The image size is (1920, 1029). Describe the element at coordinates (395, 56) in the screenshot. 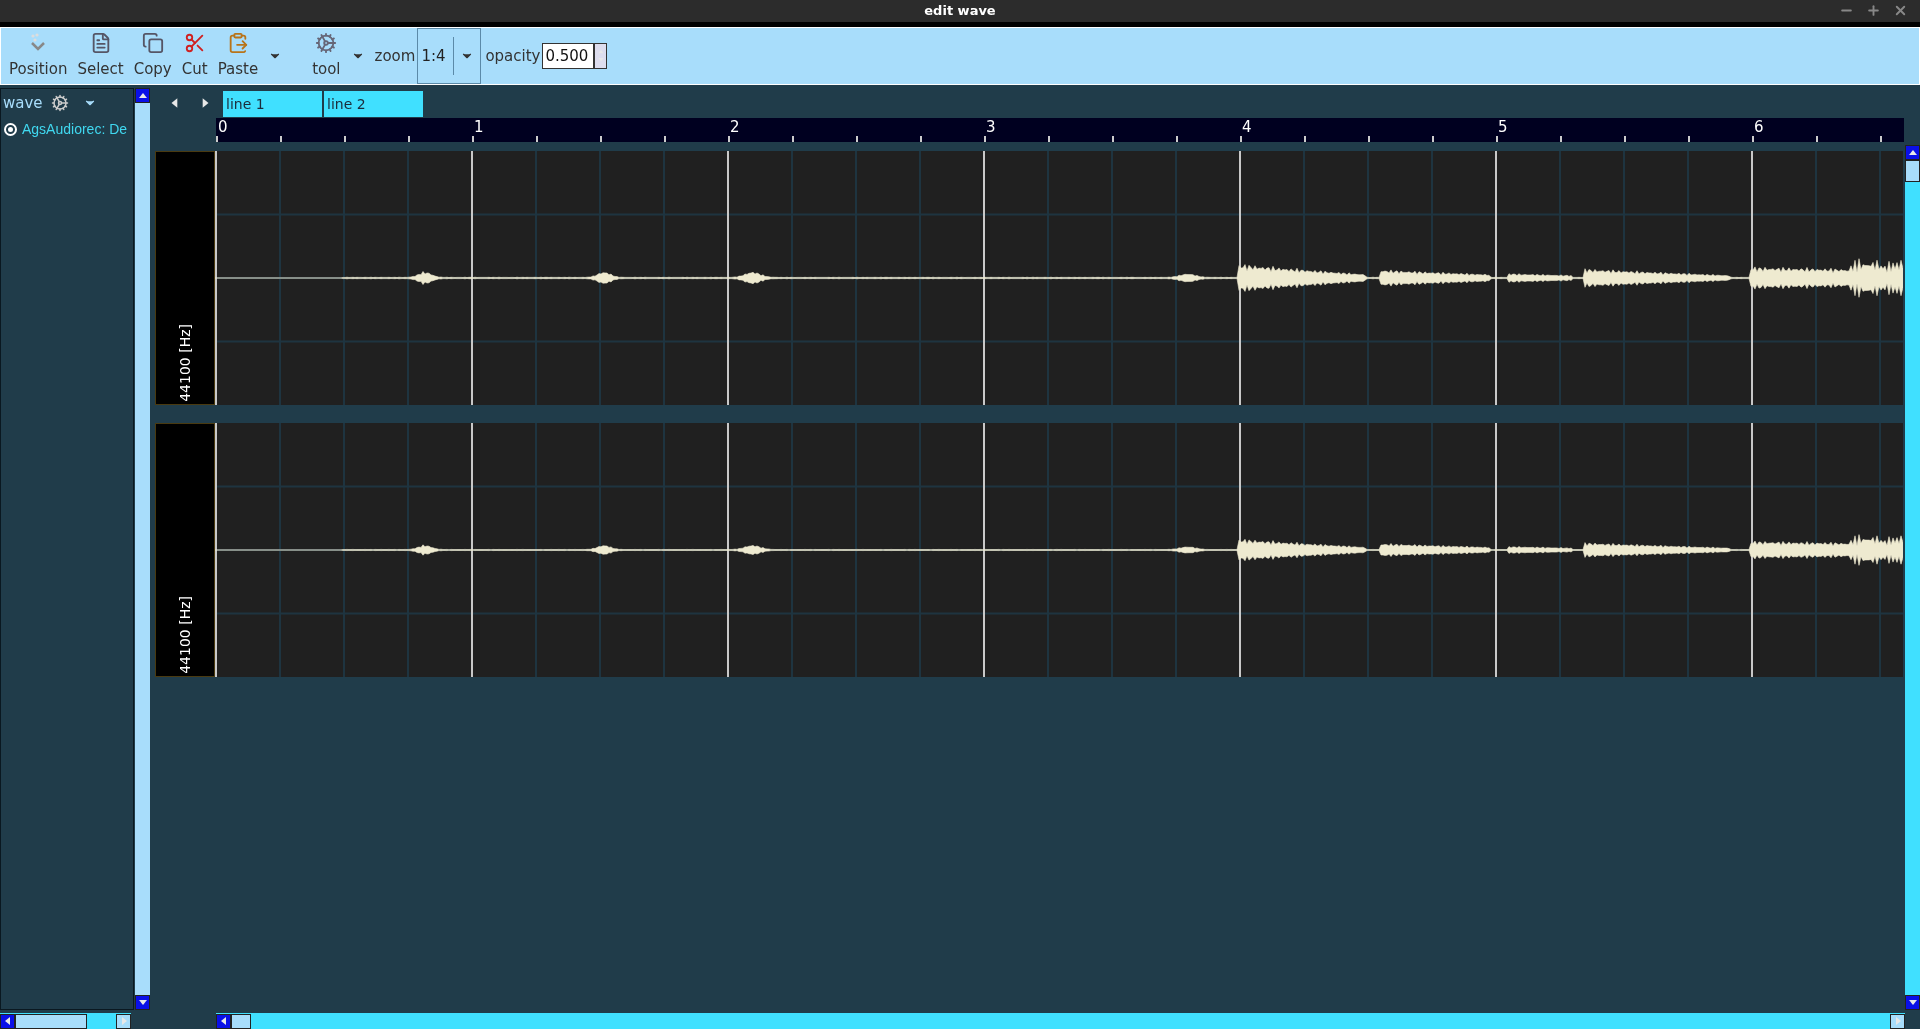

I see `zoom-label: zoom` at that location.